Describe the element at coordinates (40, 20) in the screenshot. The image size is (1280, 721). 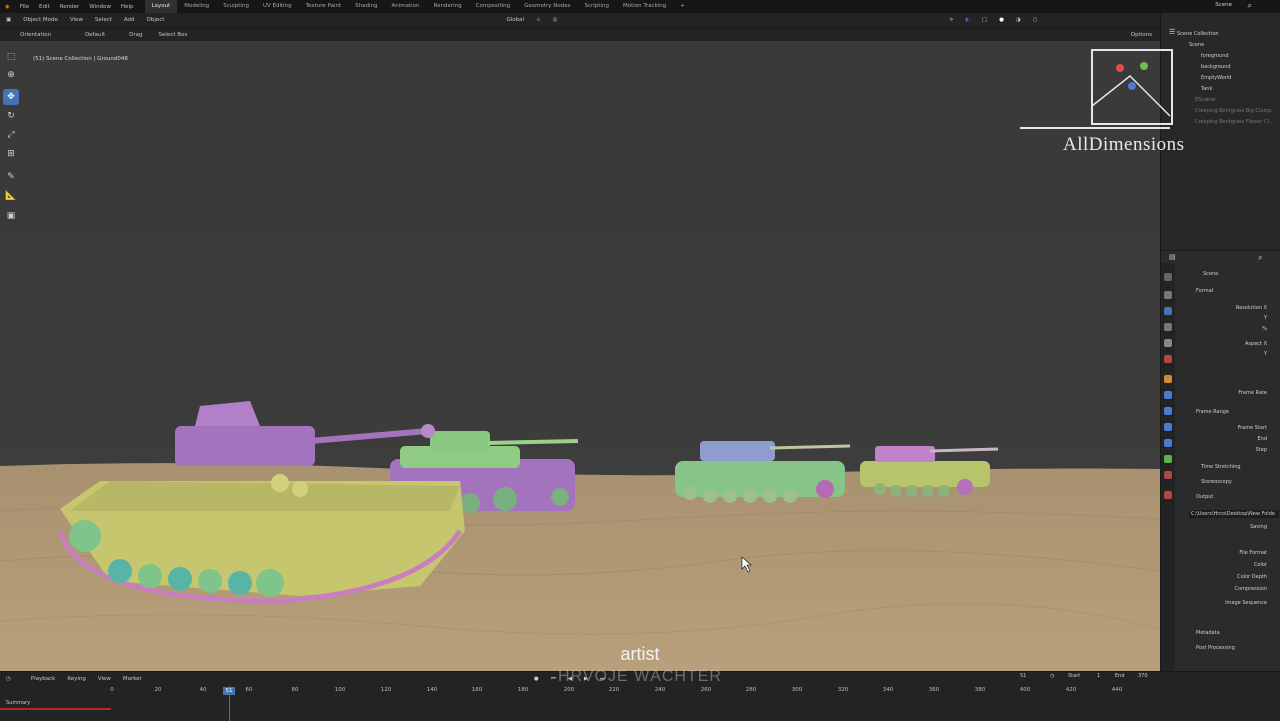
I see `mode-selector: Object Mode` at that location.